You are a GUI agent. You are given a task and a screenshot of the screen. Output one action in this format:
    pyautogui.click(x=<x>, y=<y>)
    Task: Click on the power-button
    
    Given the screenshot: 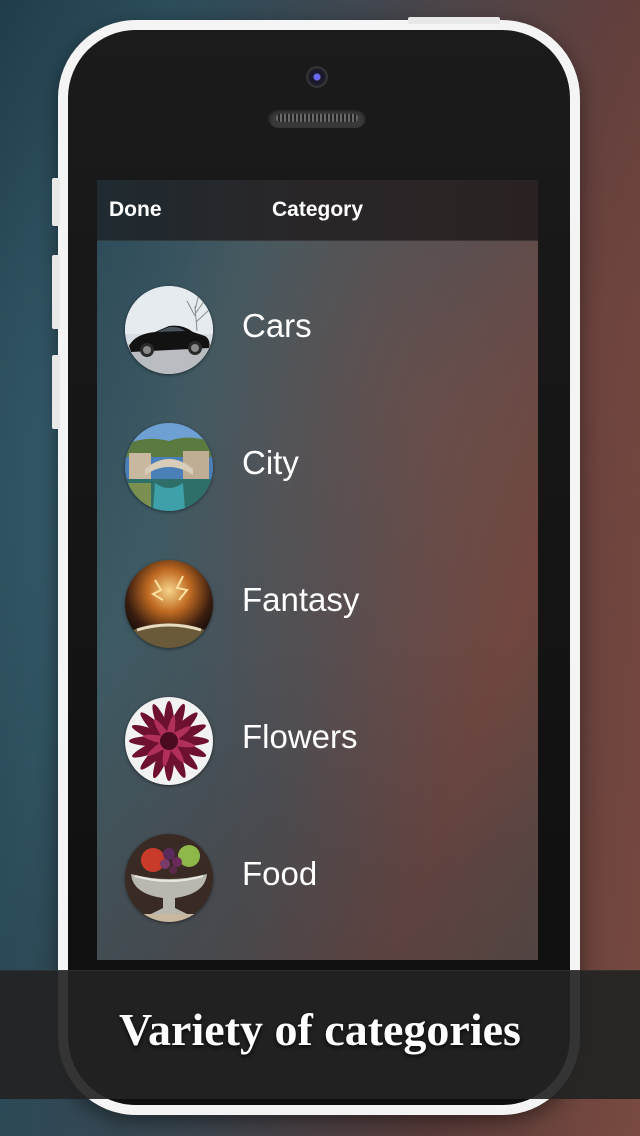 What is the action you would take?
    pyautogui.click(x=454, y=20)
    